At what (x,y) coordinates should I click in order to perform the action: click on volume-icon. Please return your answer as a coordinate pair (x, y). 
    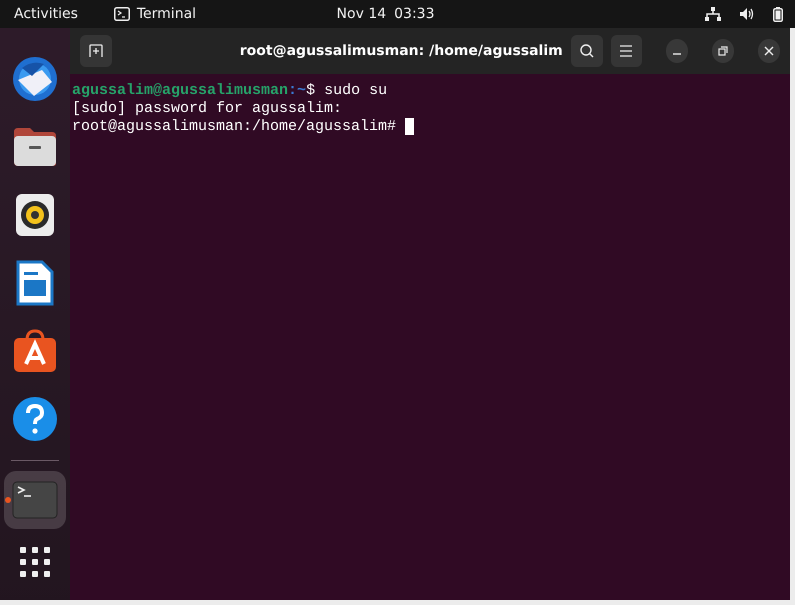
    Looking at the image, I should click on (747, 14).